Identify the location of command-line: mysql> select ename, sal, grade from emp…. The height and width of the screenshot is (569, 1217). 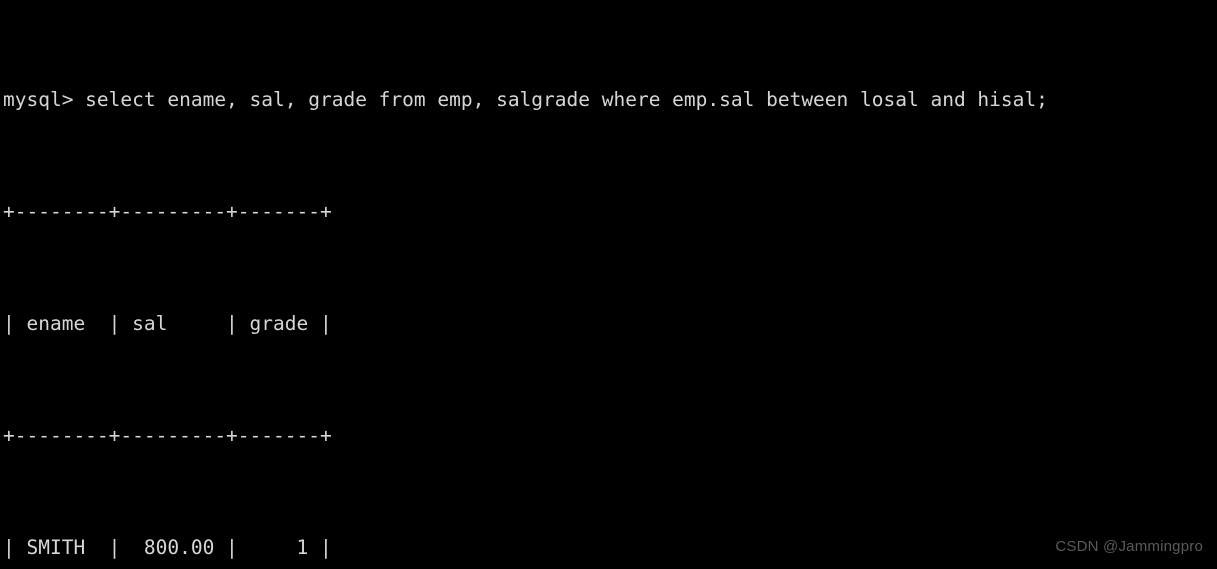
(525, 99).